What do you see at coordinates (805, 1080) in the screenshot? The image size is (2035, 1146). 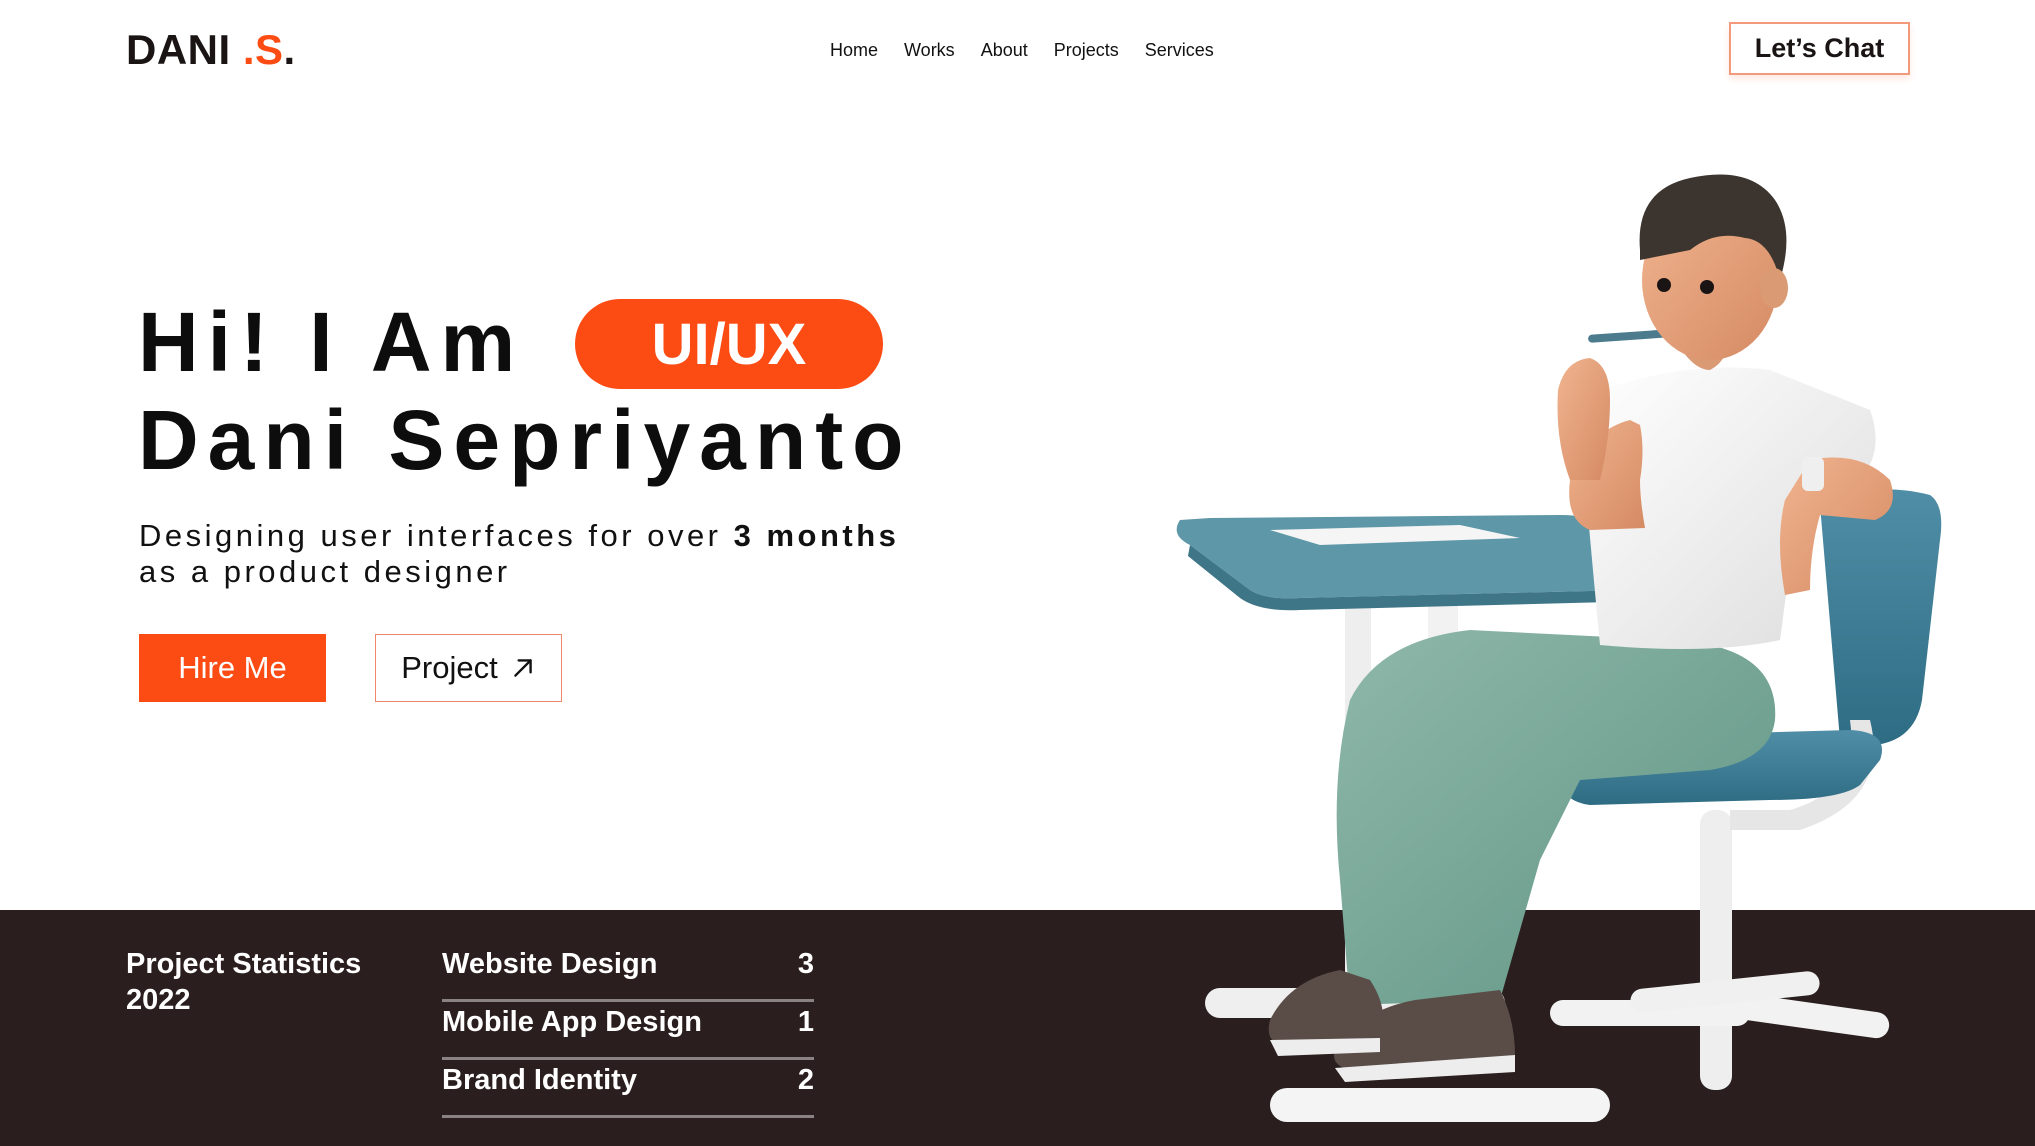 I see `stat-count: 2` at bounding box center [805, 1080].